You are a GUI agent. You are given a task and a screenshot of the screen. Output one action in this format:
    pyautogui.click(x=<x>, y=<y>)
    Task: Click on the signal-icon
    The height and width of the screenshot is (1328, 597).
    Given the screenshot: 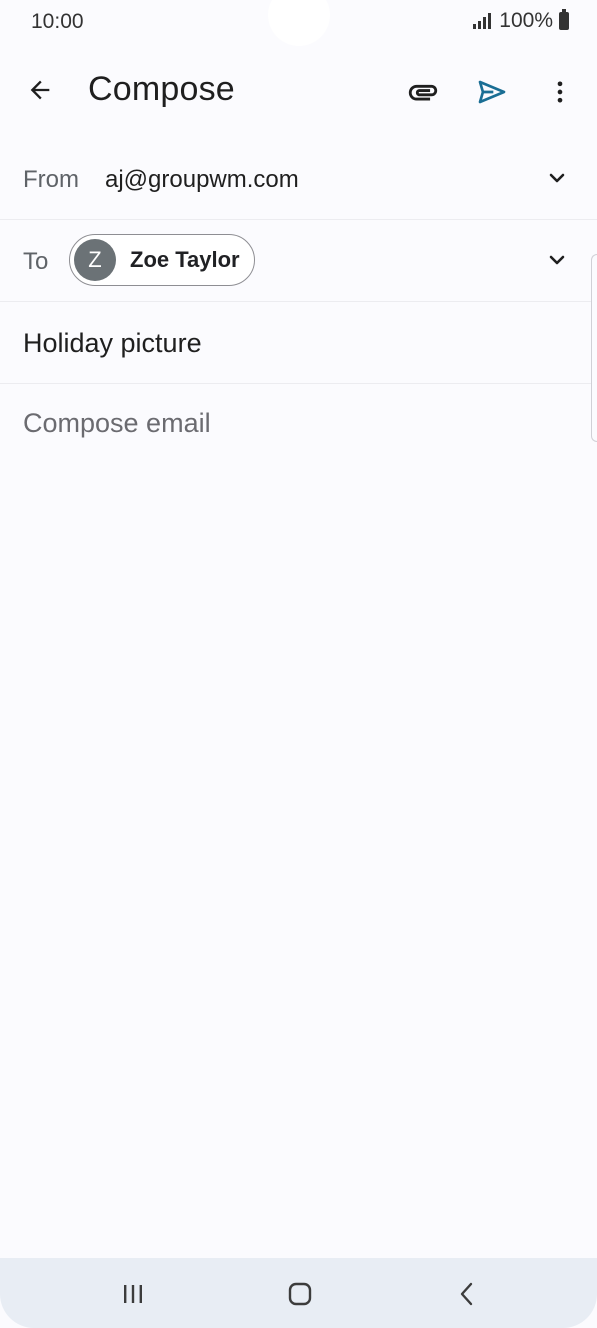 What is the action you would take?
    pyautogui.click(x=482, y=21)
    